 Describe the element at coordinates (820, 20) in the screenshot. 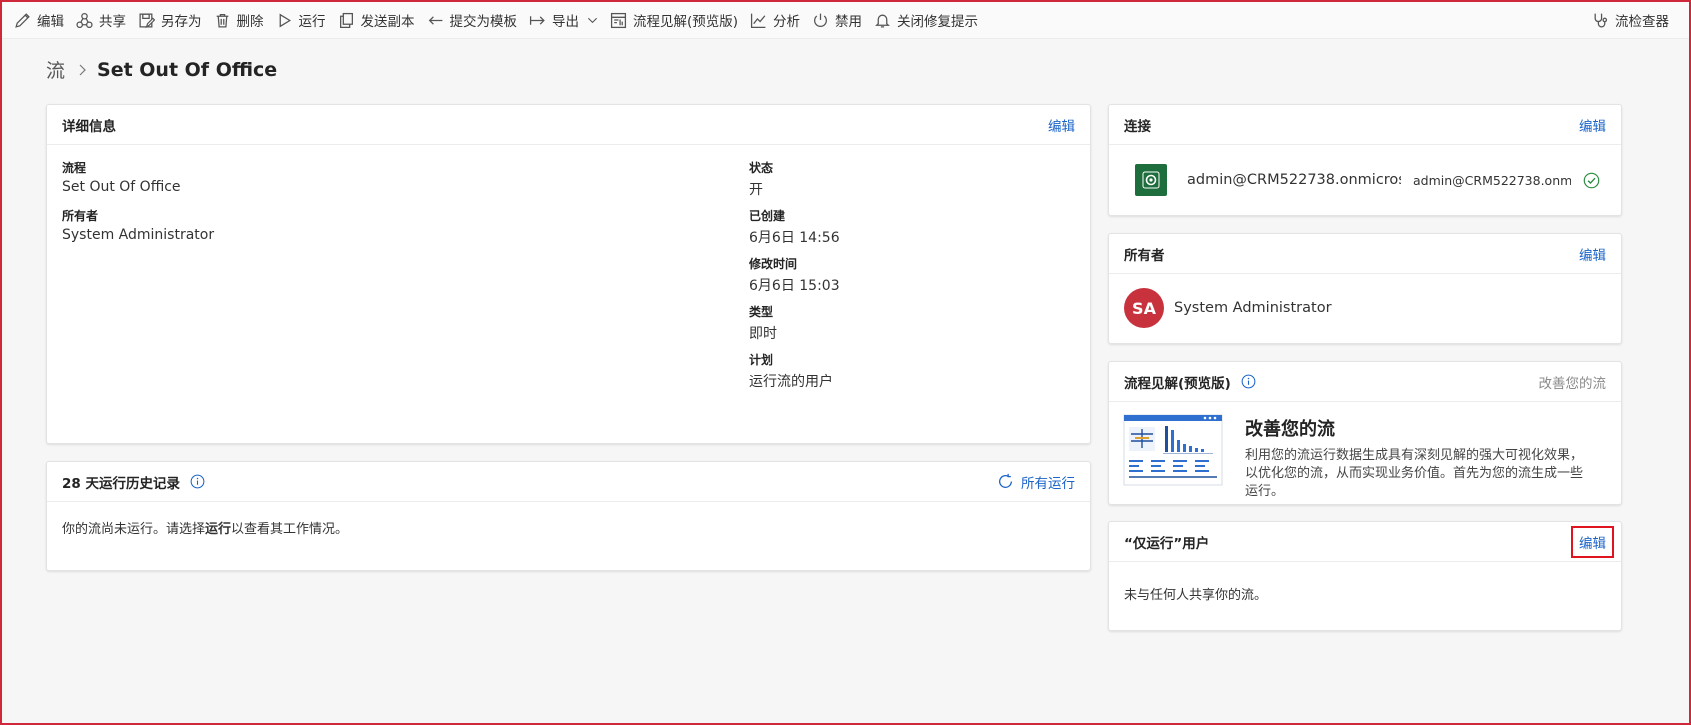

I see `power-icon` at that location.